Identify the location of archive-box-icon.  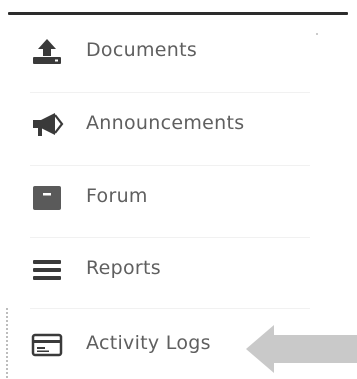
(47, 198).